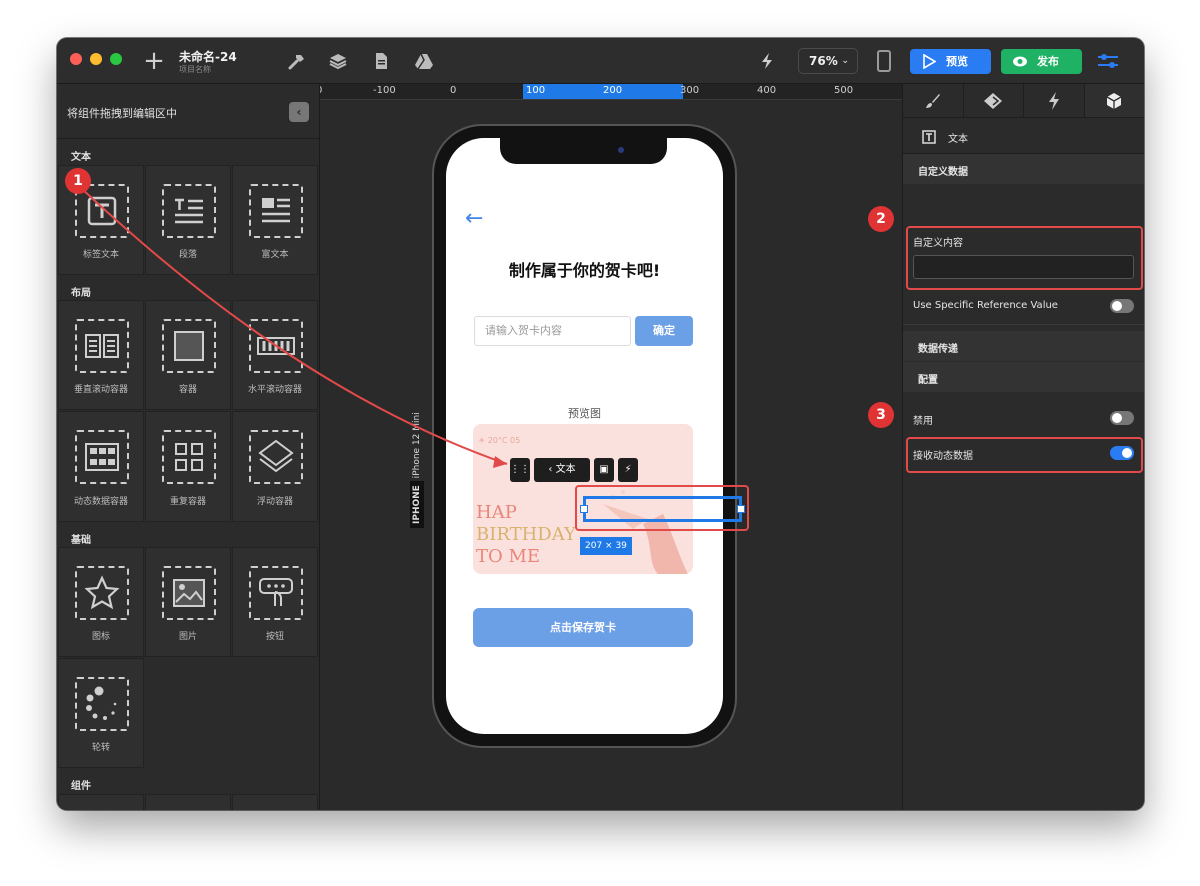 The width and height of the screenshot is (1200, 886). I want to click on annotation-arrow, so click(294, 327).